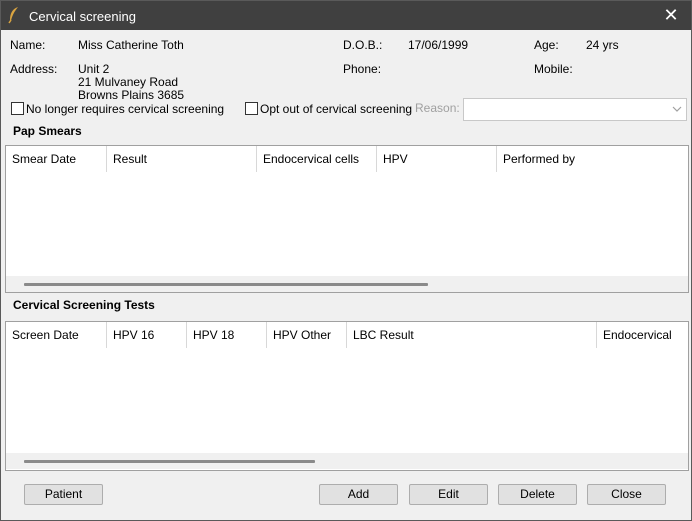 The image size is (692, 521). What do you see at coordinates (472, 335) in the screenshot?
I see `column-header-lbc-result: LBC Result` at bounding box center [472, 335].